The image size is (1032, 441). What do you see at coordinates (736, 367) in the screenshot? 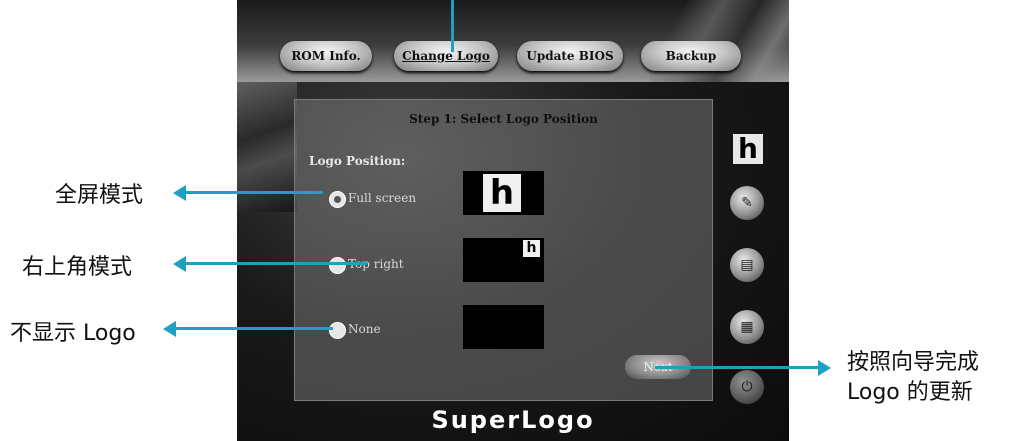
I see `callout-line-wizard` at bounding box center [736, 367].